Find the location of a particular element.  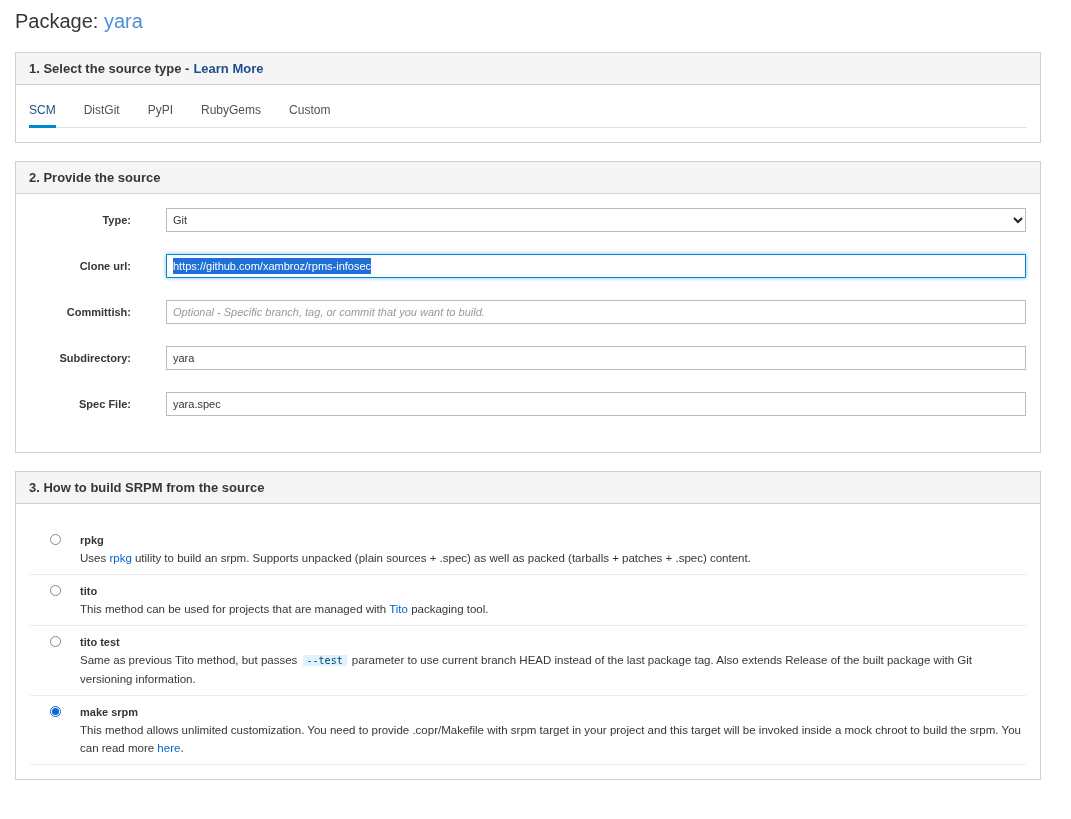

method-description: This method can be used for projects that are managed with Tito packaging tool. is located at coordinates (285, 609).